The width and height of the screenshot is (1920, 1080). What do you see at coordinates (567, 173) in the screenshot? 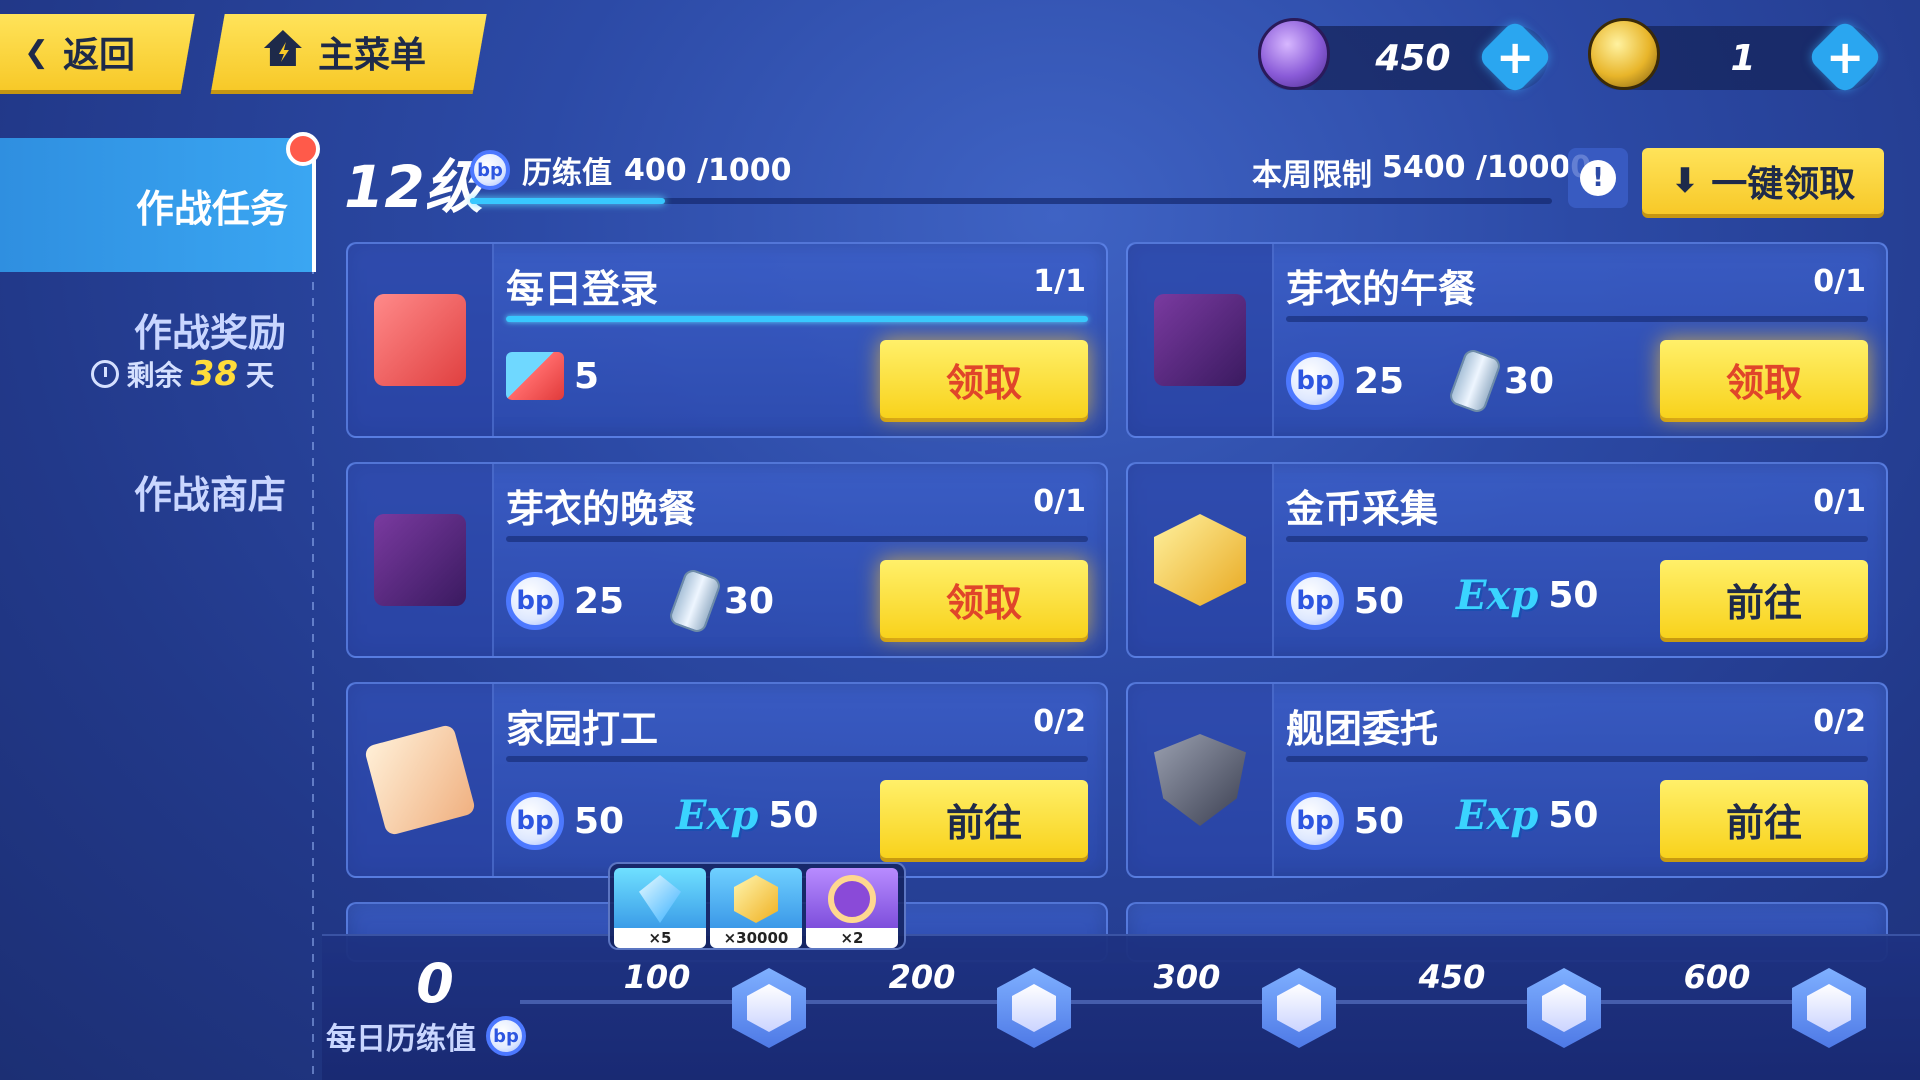
I see `exp-label: 历练值` at bounding box center [567, 173].